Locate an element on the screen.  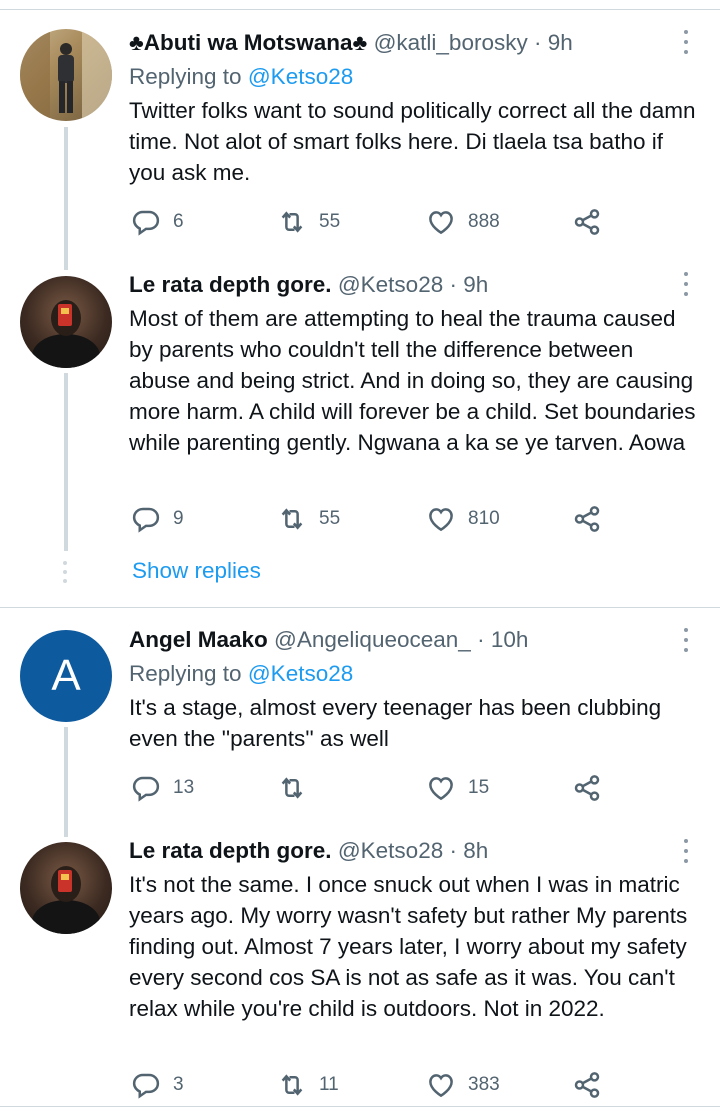
tweet-header: Angel Maako @Angeliqueocean_ · 10h is located at coordinates (414, 640).